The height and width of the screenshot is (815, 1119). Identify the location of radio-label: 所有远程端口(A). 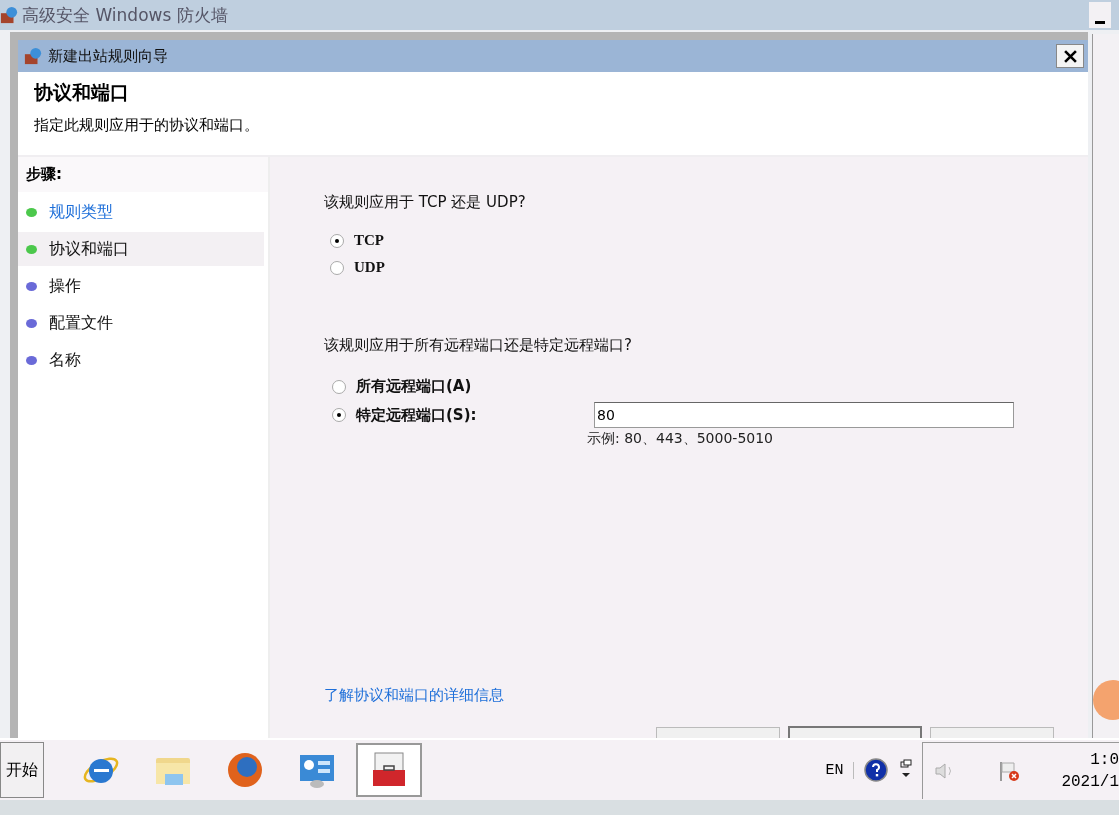
(414, 386).